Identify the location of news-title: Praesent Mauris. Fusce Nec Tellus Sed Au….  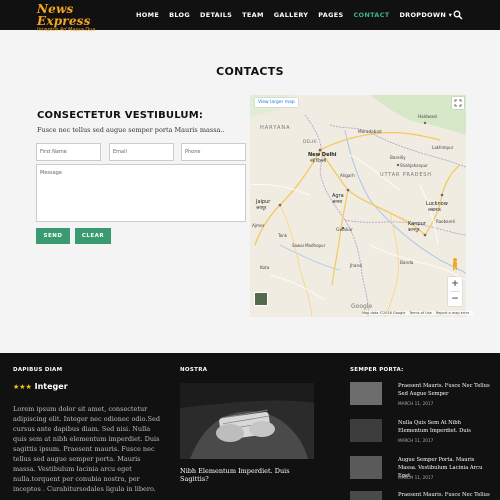
(444, 390).